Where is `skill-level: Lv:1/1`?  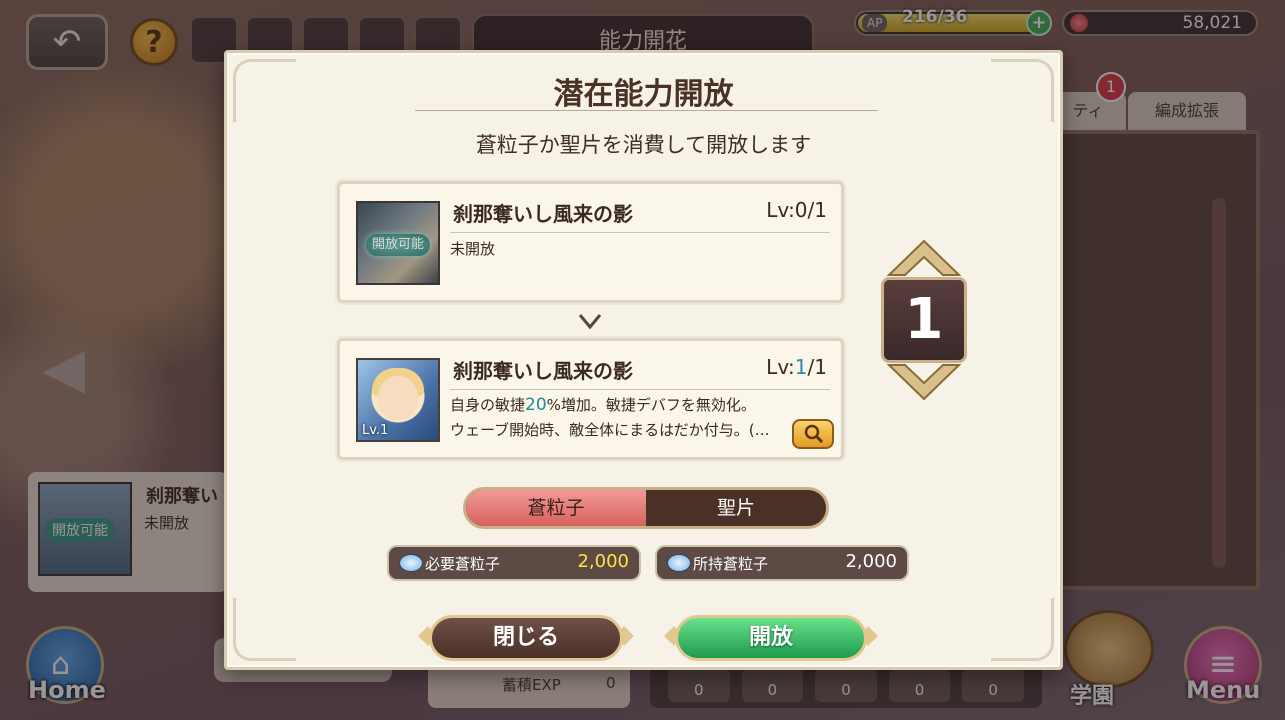 skill-level: Lv:1/1 is located at coordinates (796, 367).